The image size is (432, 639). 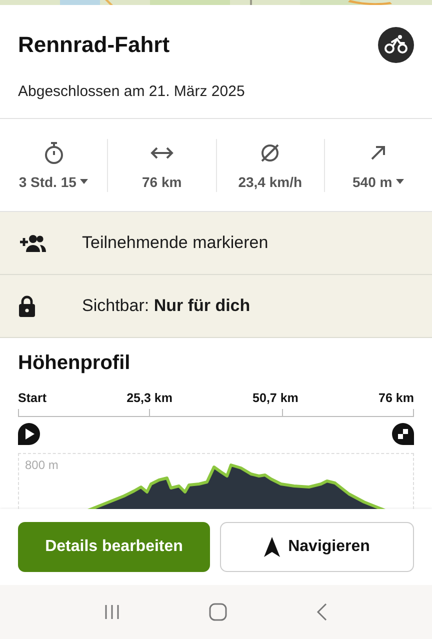 I want to click on back-icon, so click(x=322, y=612).